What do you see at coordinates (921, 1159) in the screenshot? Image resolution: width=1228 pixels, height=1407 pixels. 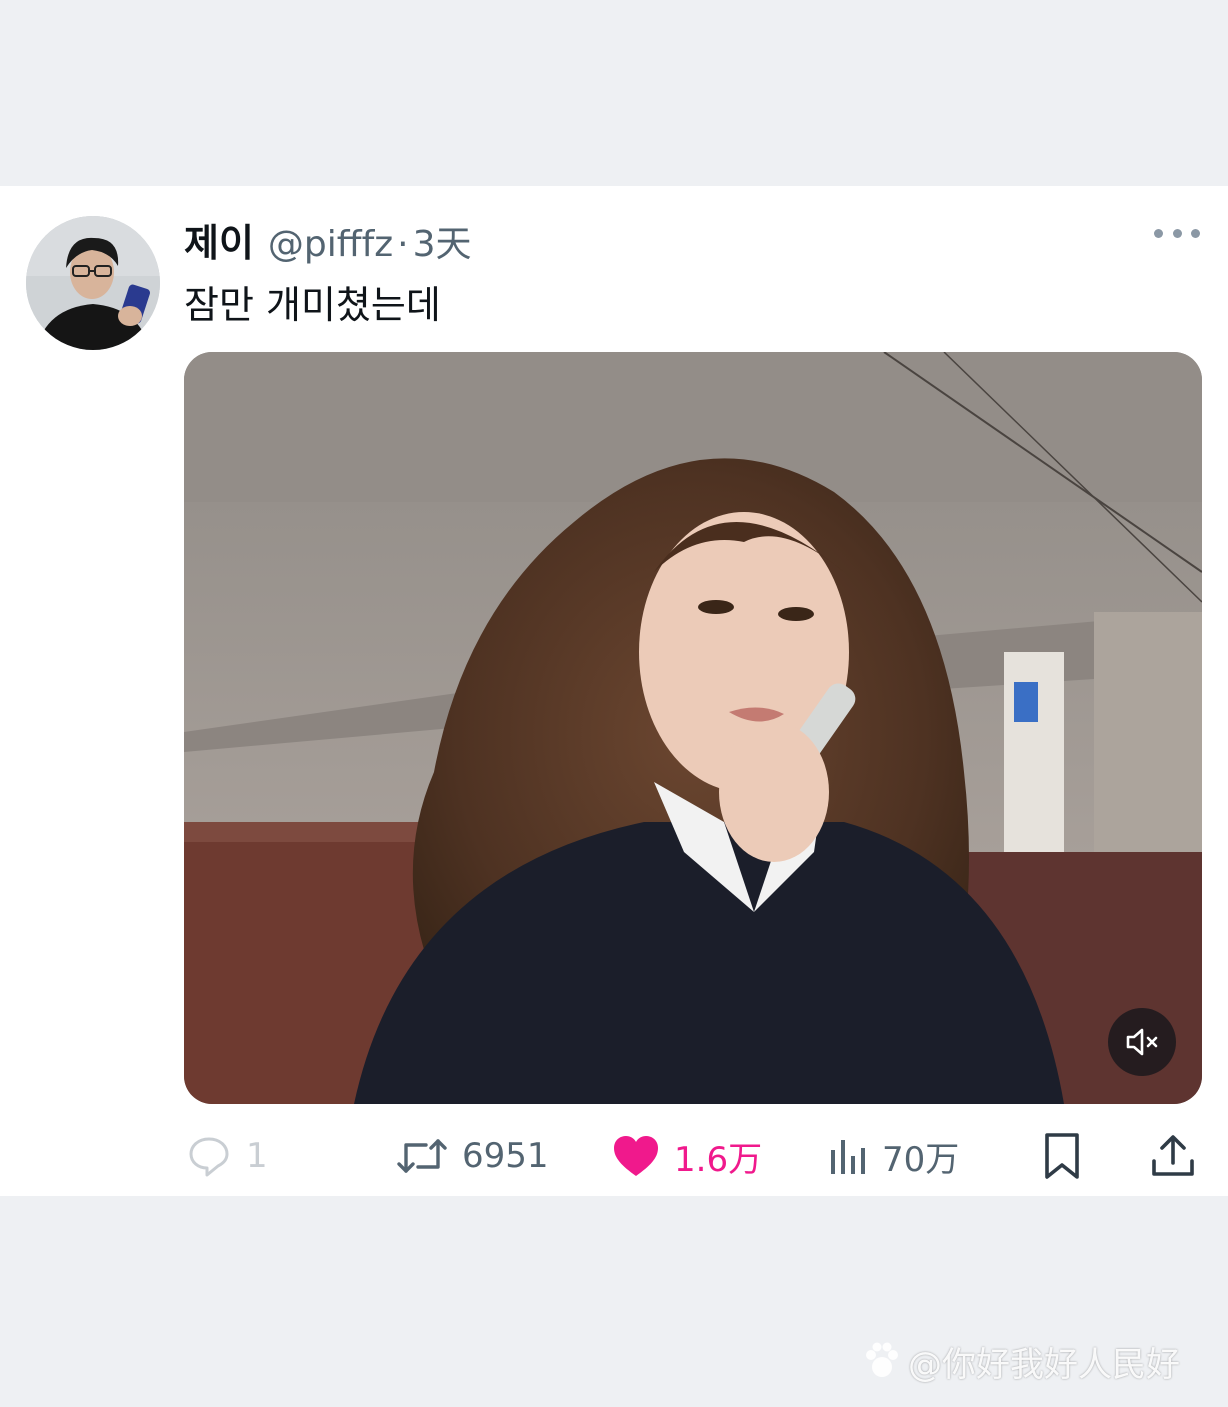 I see `views-count: 70万` at bounding box center [921, 1159].